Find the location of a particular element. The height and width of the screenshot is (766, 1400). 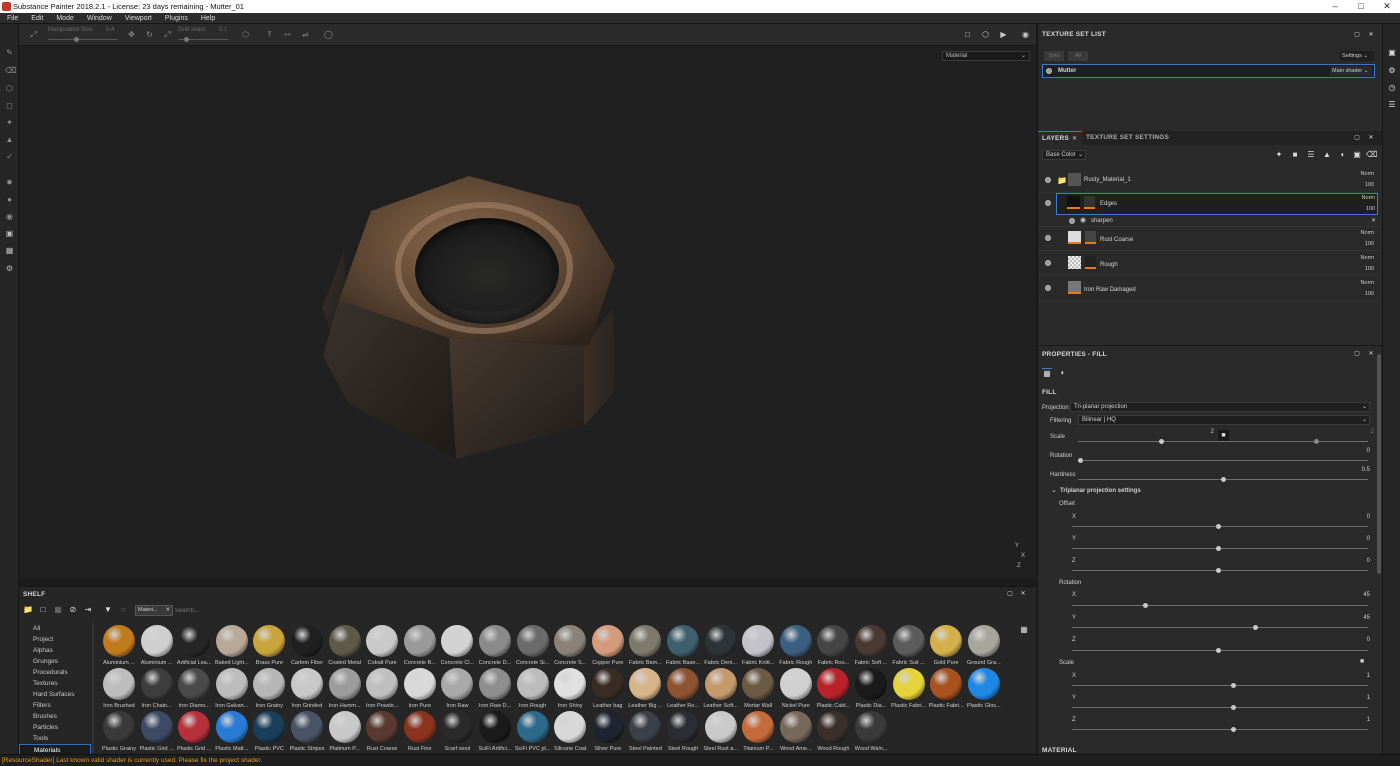

layer-row: Rough Norm 100 is located at coordinates (1208, 265).